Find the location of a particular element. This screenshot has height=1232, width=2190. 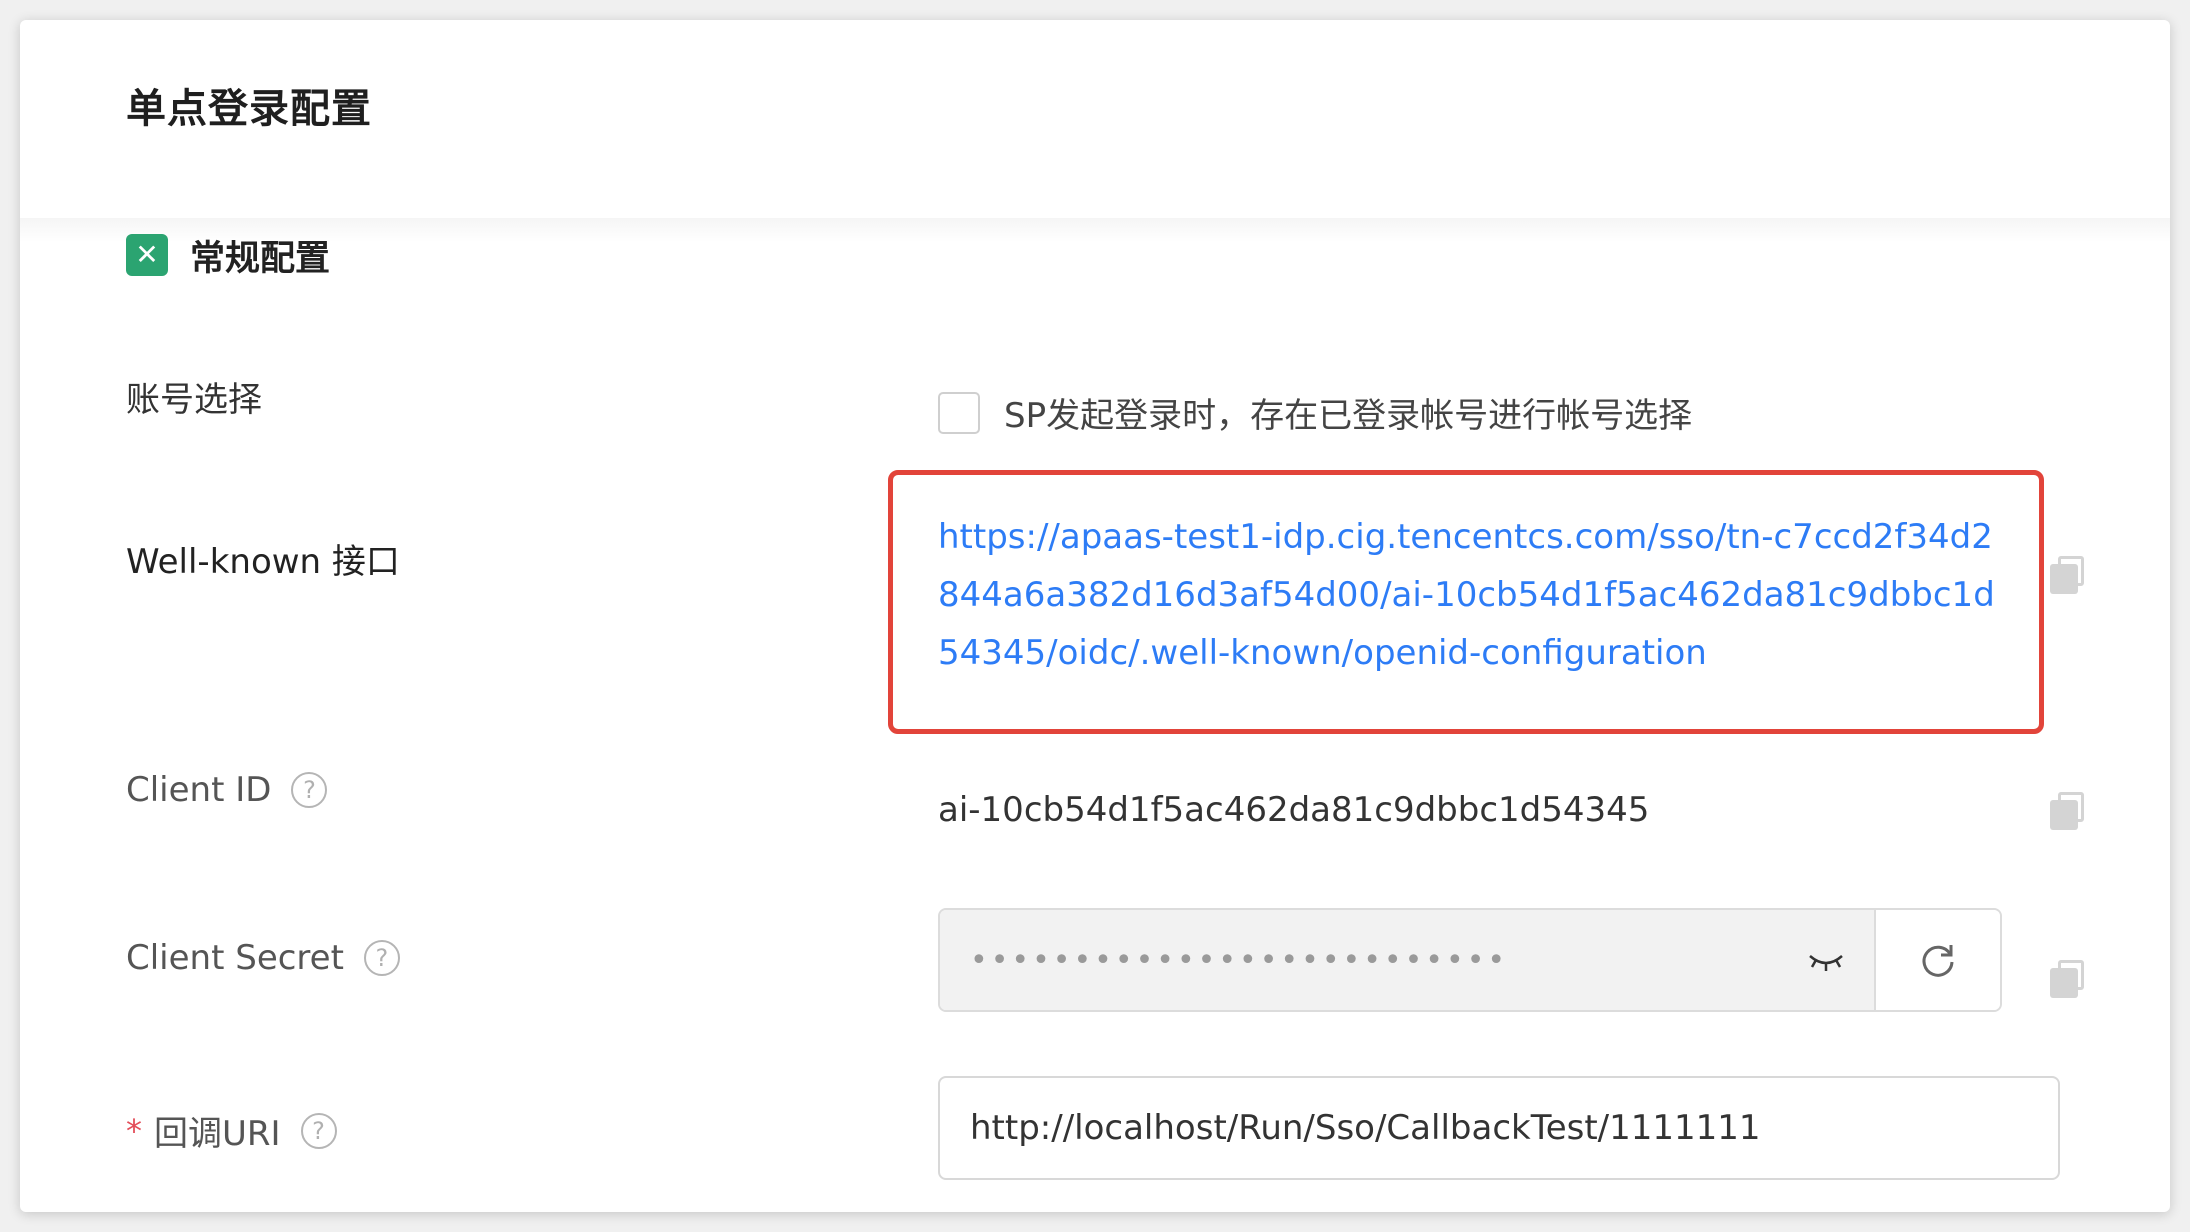

wellknown-label: Well-known 接口 is located at coordinates (263, 558).